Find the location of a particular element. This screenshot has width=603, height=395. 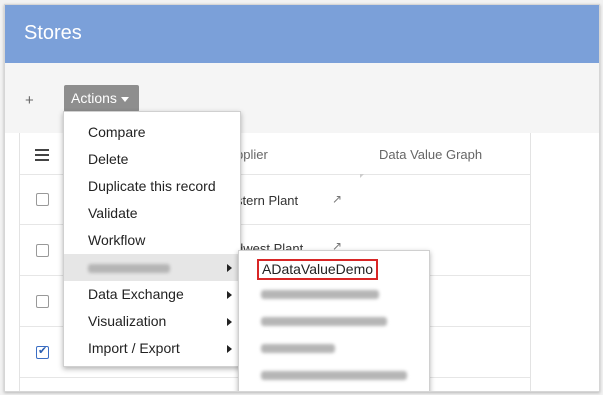

highlighted-item-label: ADataValueDemo is located at coordinates (317, 269).